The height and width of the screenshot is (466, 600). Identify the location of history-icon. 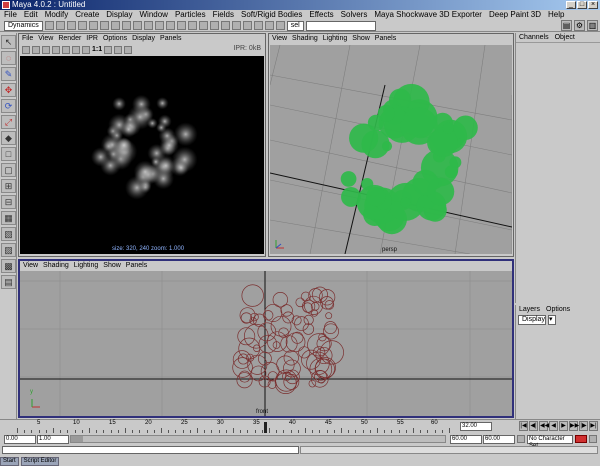
(247, 25).